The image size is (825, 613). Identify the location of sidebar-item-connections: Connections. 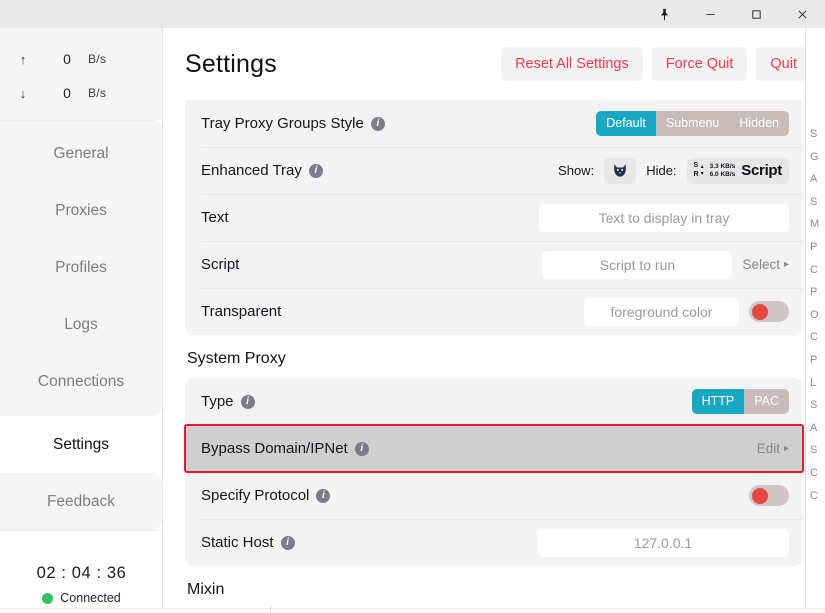
(81, 381).